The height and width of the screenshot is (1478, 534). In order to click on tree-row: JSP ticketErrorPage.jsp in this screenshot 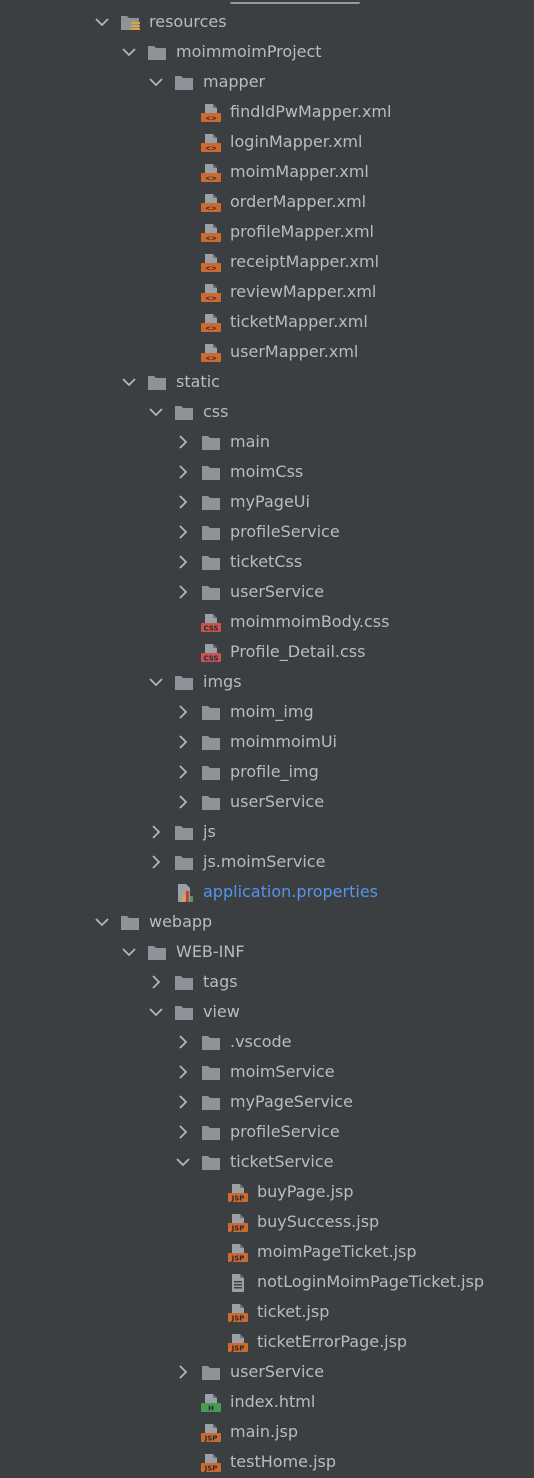, I will do `click(267, 1342)`.